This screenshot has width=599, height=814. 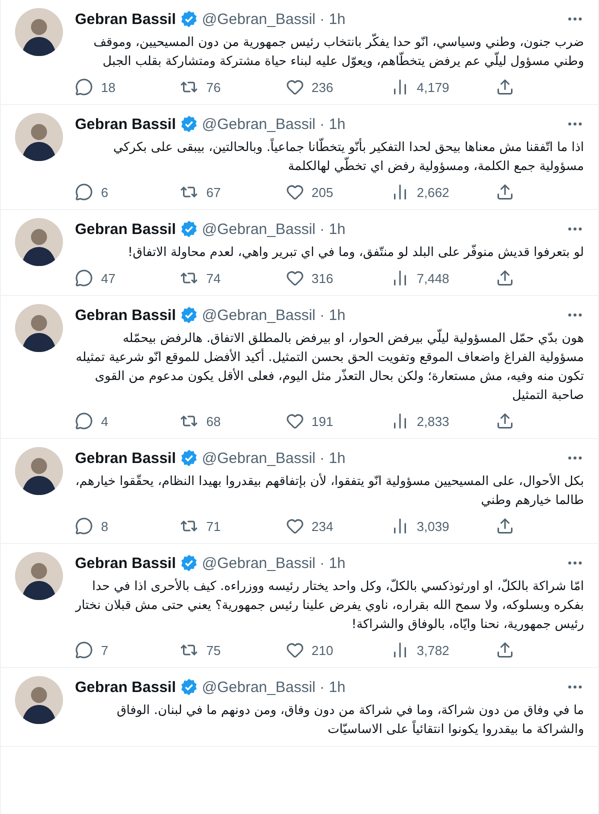 What do you see at coordinates (323, 278) in the screenshot?
I see `action-count: 316` at bounding box center [323, 278].